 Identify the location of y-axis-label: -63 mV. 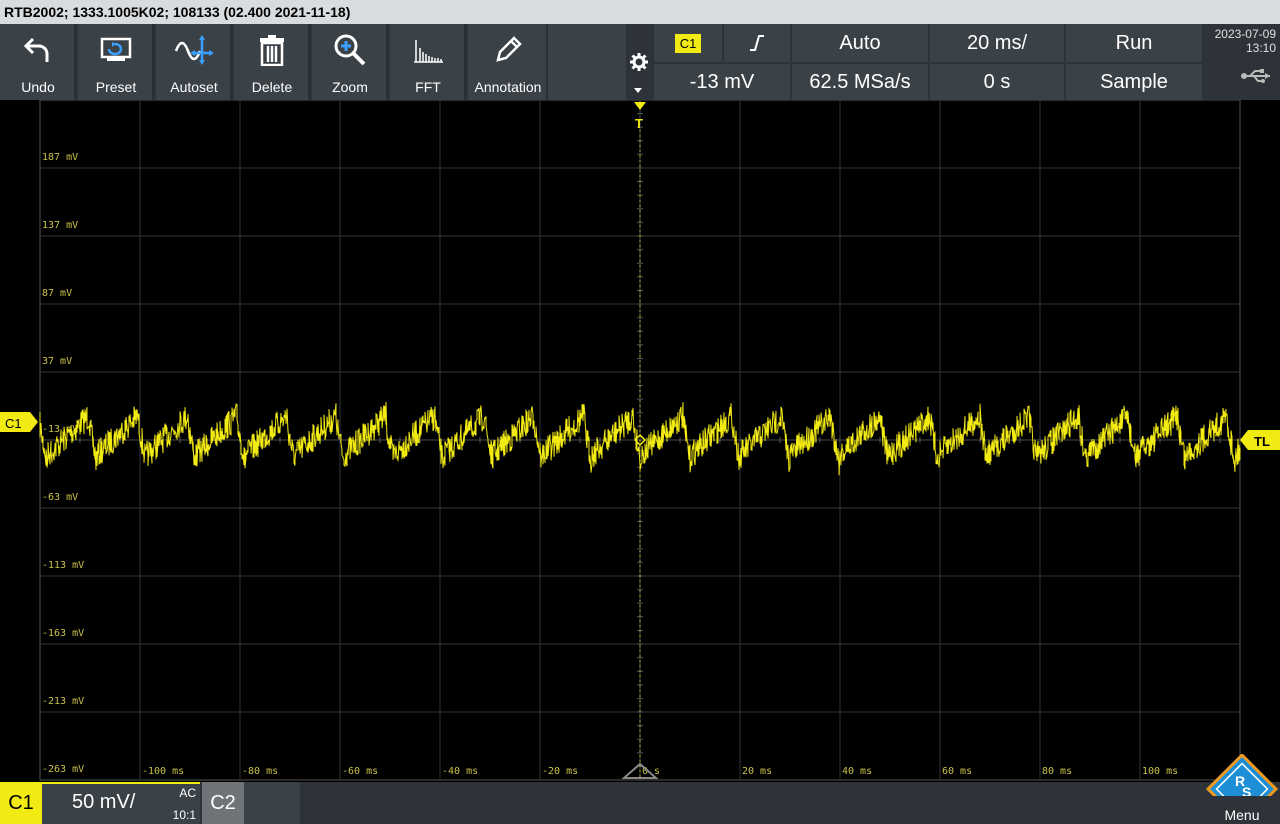
(60, 497).